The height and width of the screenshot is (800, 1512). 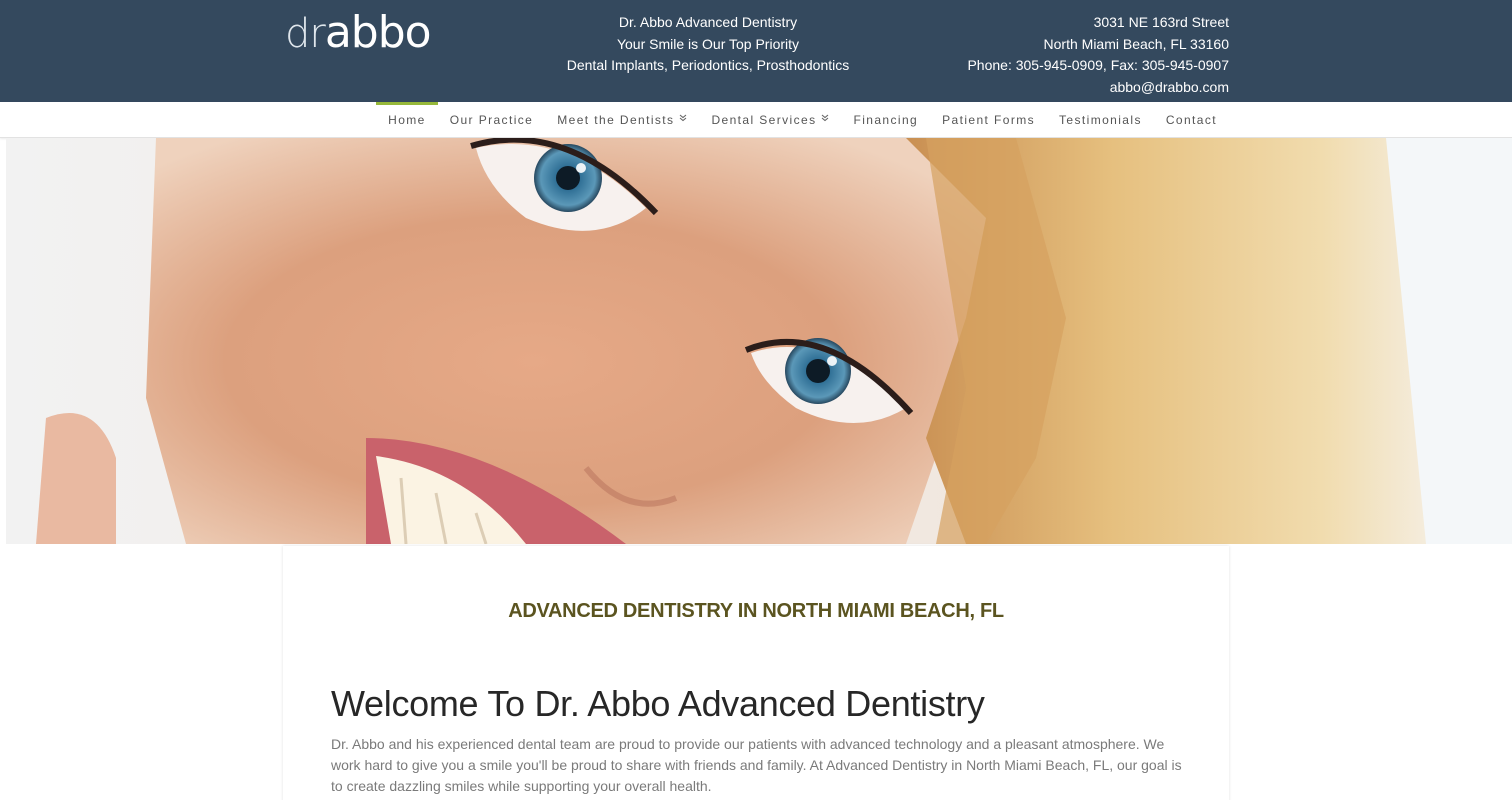 I want to click on tagline-line-2: Your Smile is Our Top Priority, so click(x=708, y=43).